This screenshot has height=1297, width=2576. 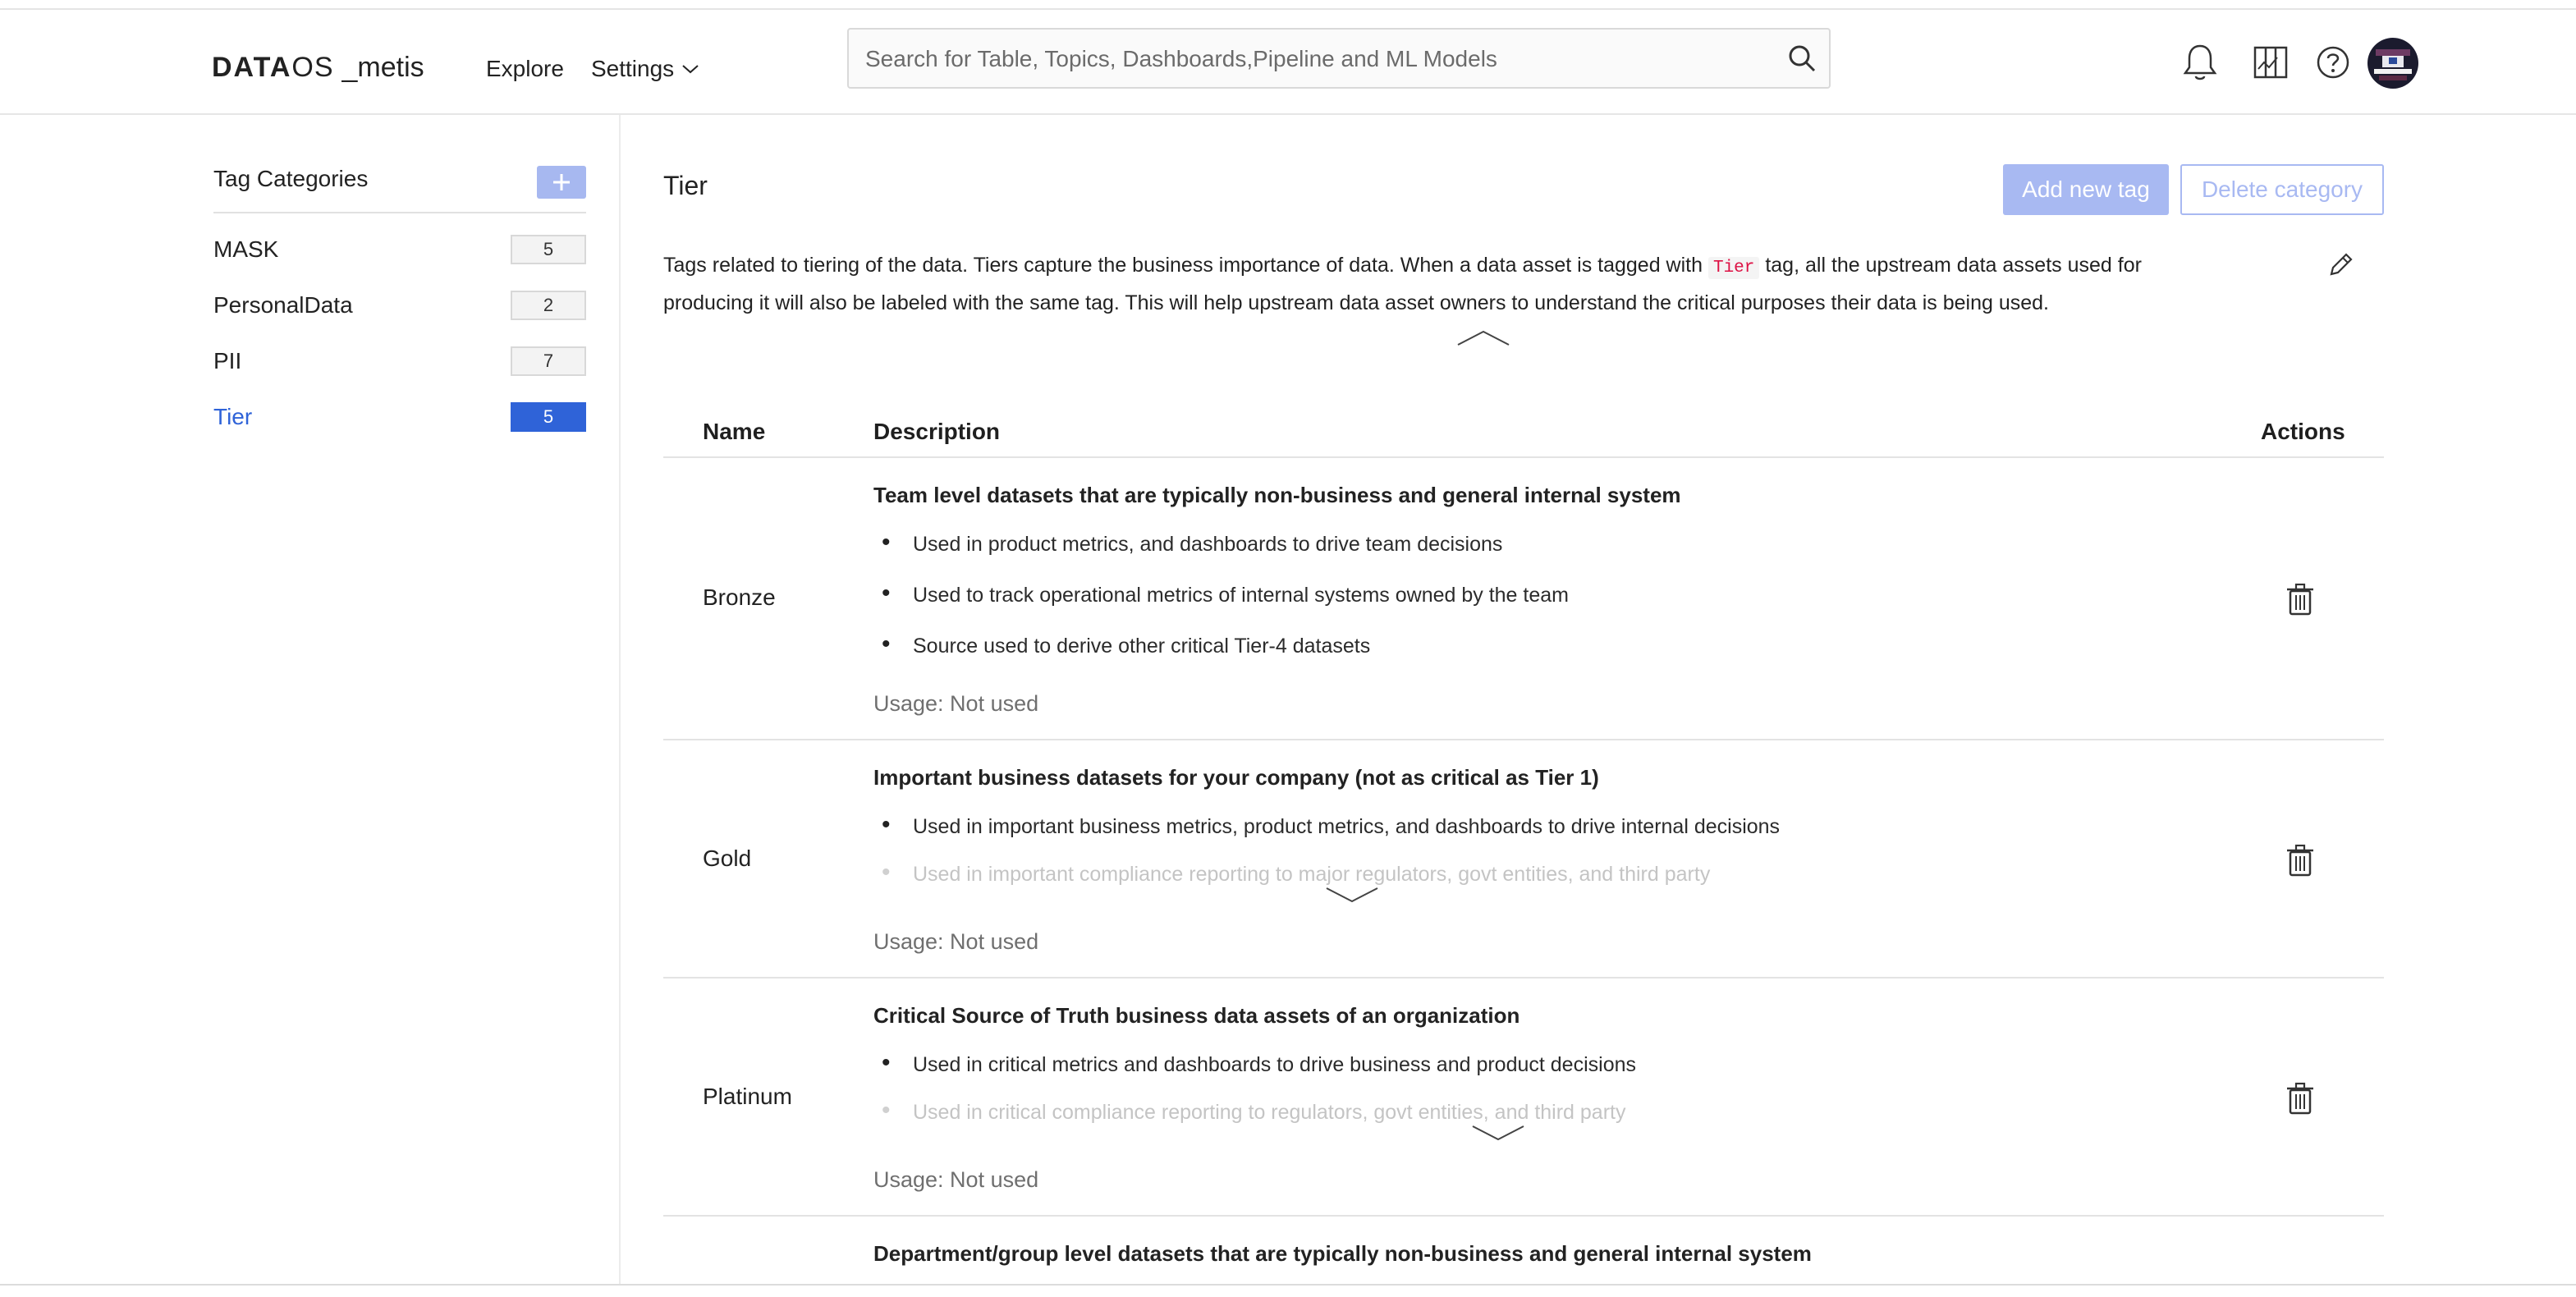 What do you see at coordinates (1325, 60) in the screenshot?
I see `search-input` at bounding box center [1325, 60].